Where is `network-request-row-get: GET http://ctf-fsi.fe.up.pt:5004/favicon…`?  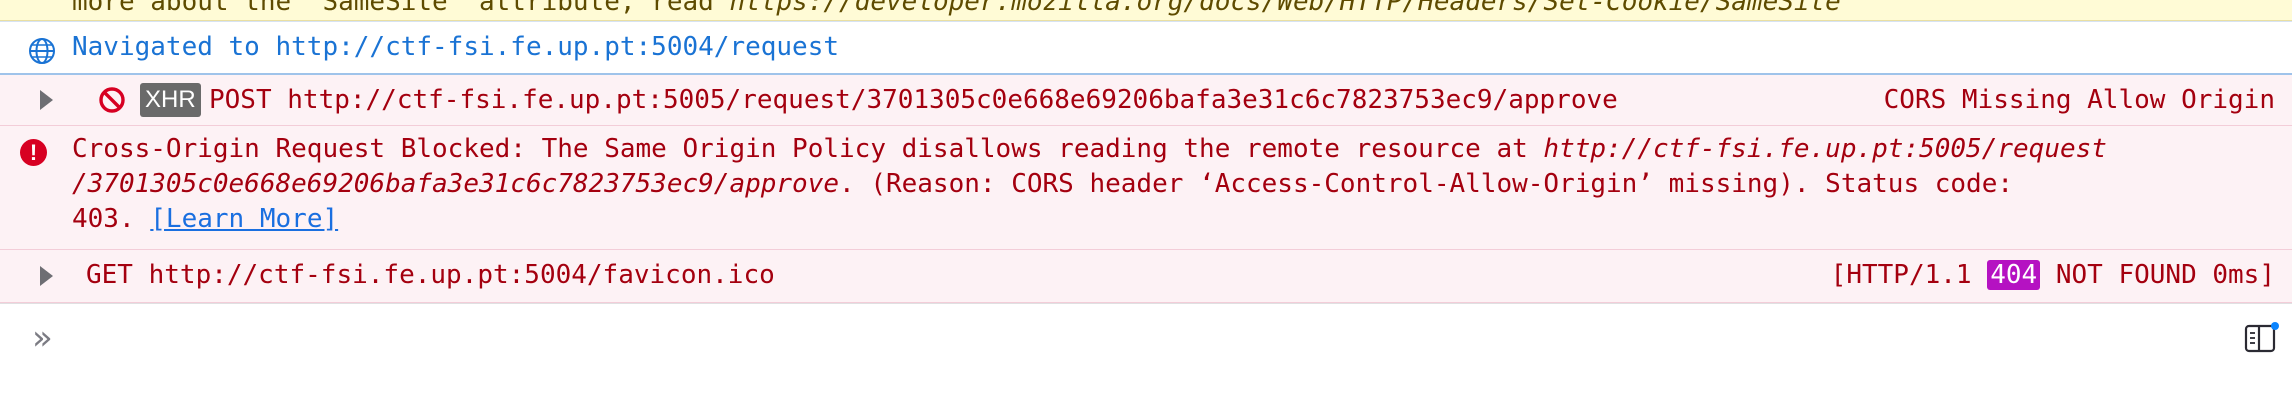 network-request-row-get: GET http://ctf-fsi.fe.up.pt:5004/favicon… is located at coordinates (1146, 276).